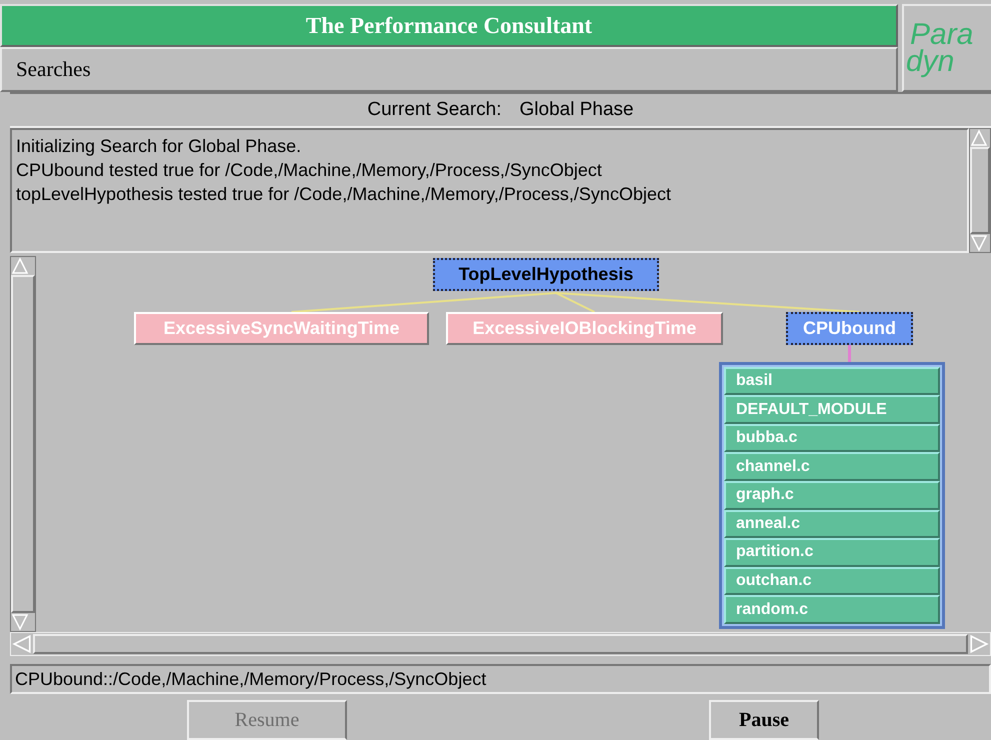  Describe the element at coordinates (946, 48) in the screenshot. I see `logo: Para dyn` at that location.